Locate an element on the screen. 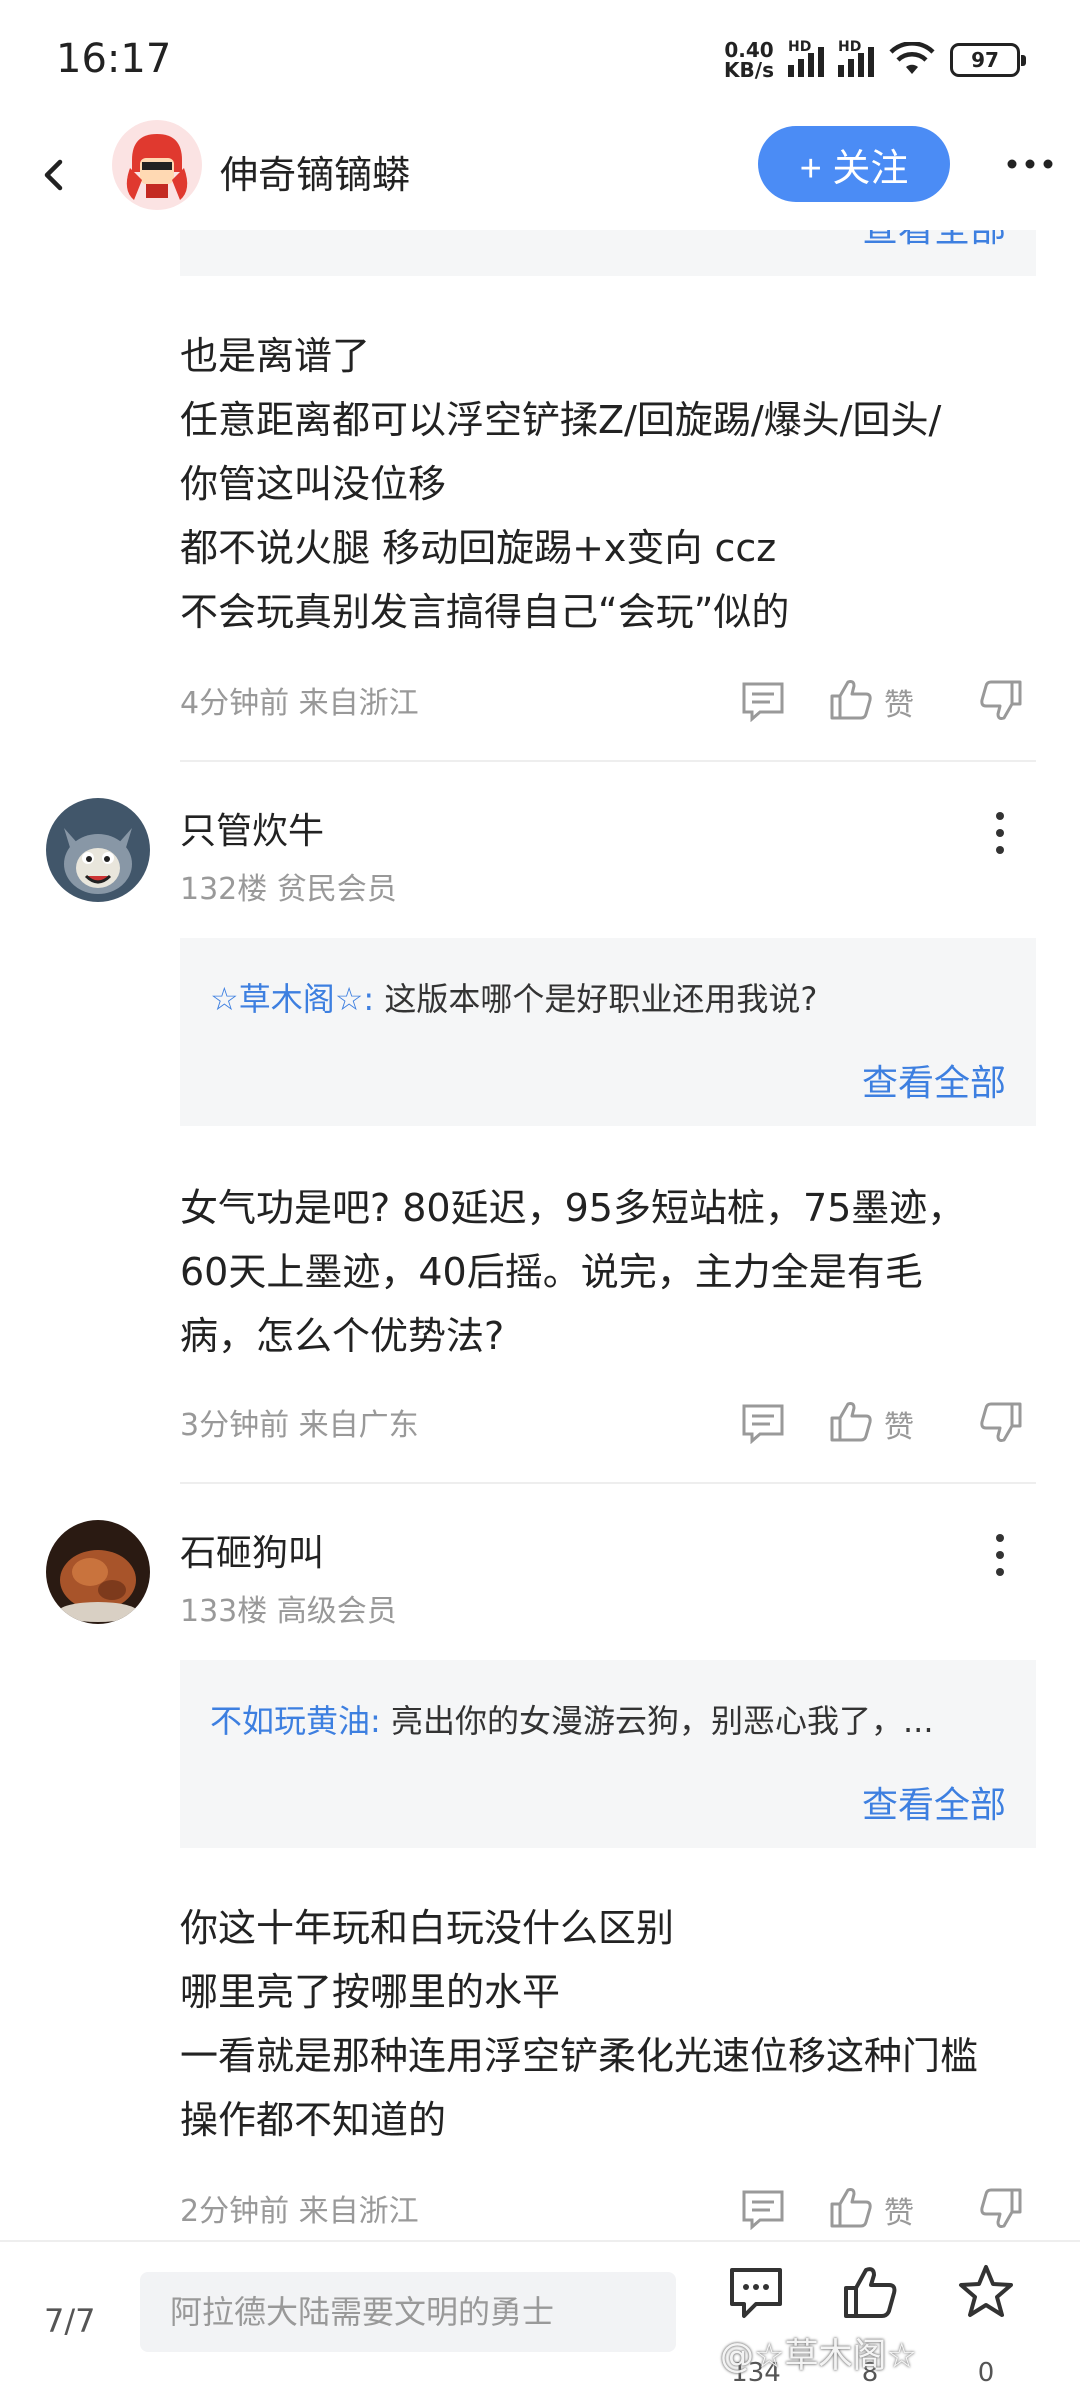 Image resolution: width=1080 pixels, height=2401 pixels. more-options-icon is located at coordinates (1030, 164).